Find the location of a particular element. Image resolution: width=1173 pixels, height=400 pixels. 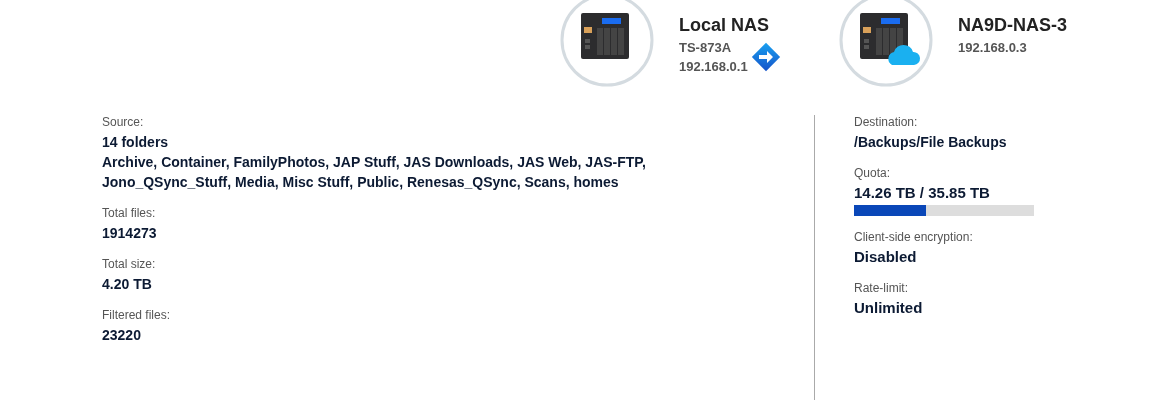

field-value: 23220 is located at coordinates (122, 335).